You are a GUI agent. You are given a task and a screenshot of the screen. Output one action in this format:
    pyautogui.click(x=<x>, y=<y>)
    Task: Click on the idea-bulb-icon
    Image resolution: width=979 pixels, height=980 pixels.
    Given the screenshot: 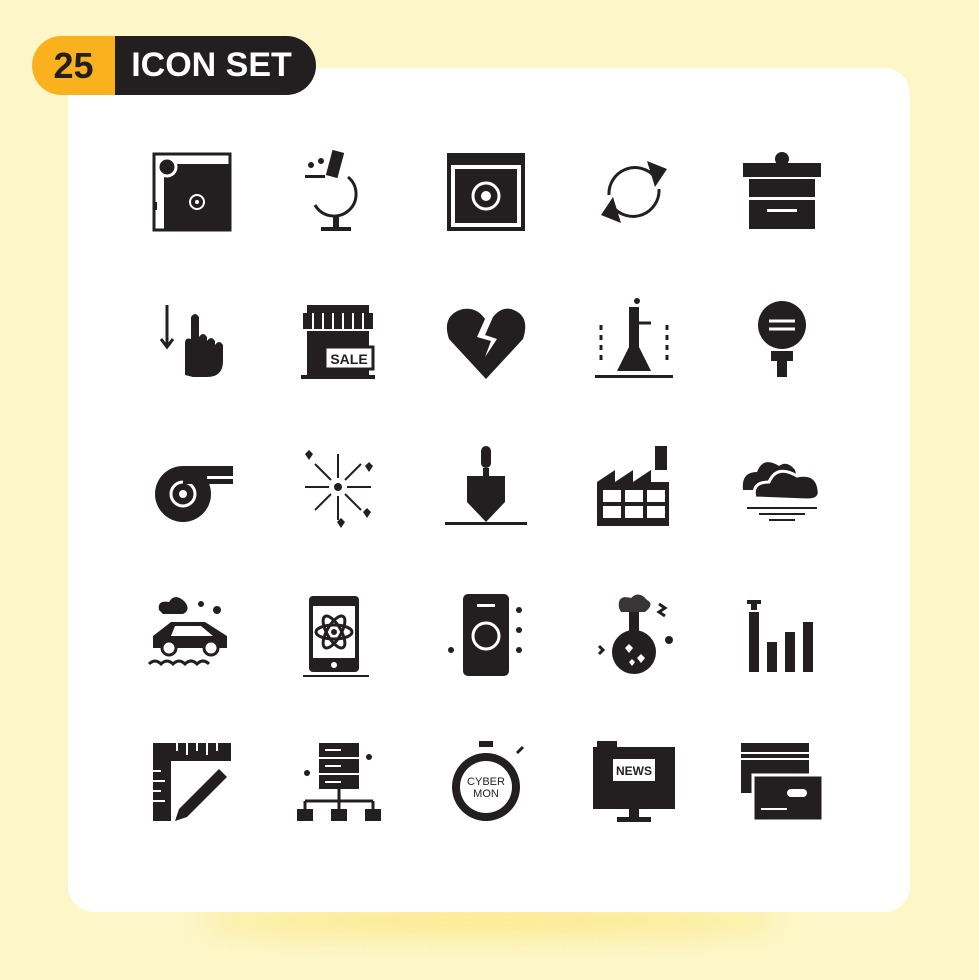 What is the action you would take?
    pyautogui.click(x=782, y=340)
    